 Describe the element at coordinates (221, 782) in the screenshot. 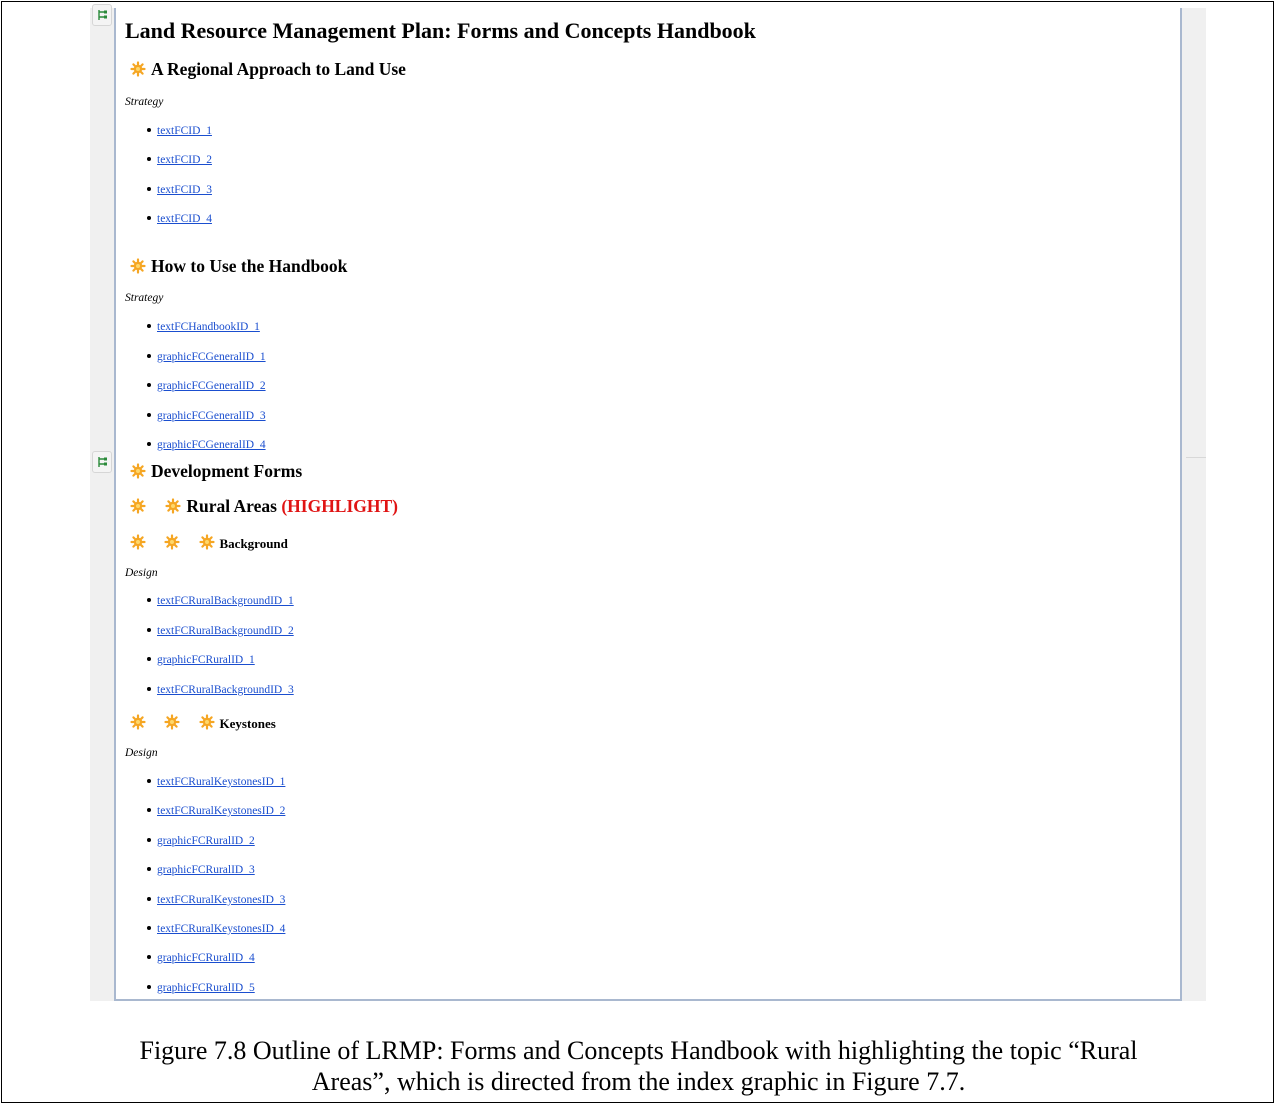

I see `outline-link: textFCRuralKeystonesID_1` at that location.